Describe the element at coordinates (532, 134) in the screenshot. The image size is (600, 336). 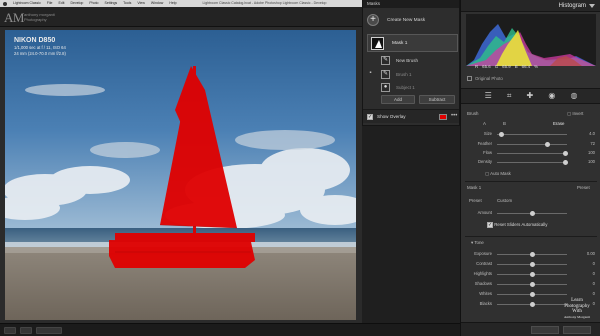
I see `size-slider` at that location.